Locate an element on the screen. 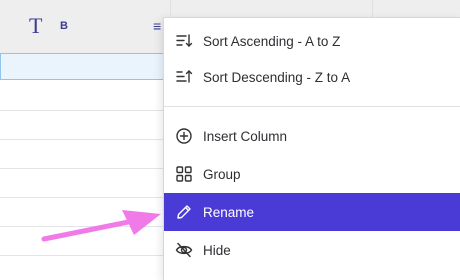 This screenshot has height=280, width=460. annotation-arrow-icon is located at coordinates (101, 226).